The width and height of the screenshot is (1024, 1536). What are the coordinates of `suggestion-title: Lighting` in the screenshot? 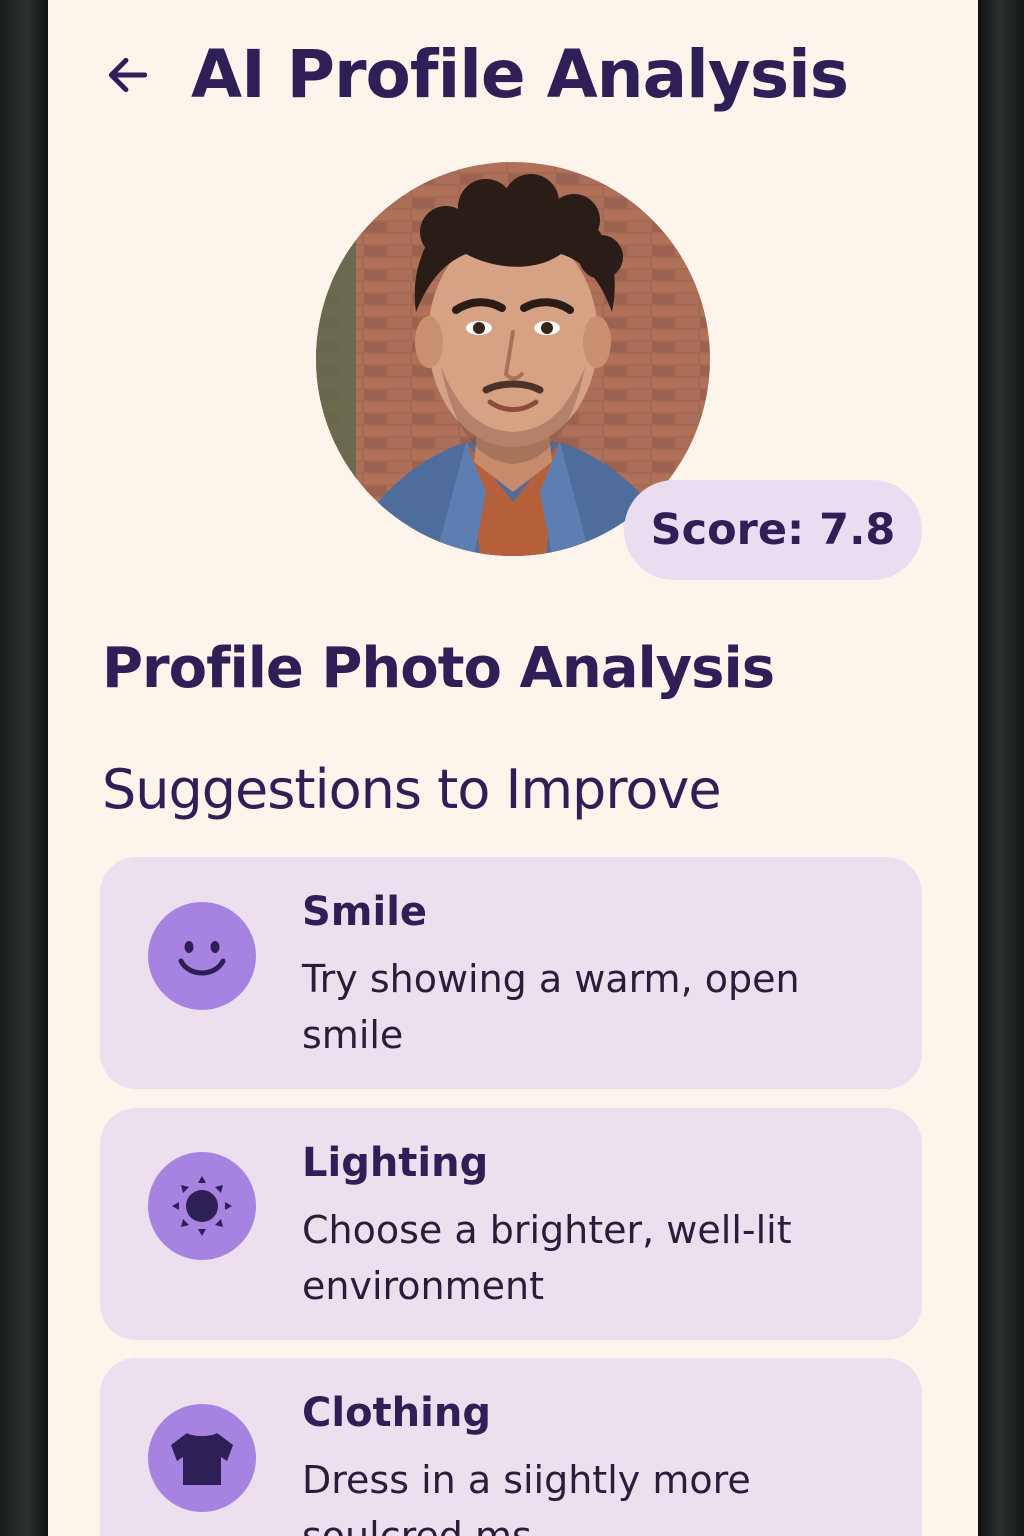 It's located at (395, 1163).